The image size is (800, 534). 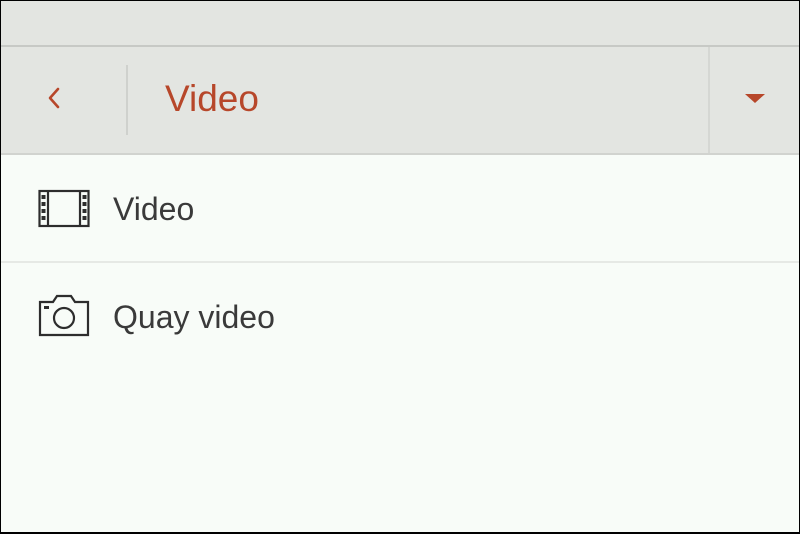 I want to click on dropdown-button, so click(x=754, y=100).